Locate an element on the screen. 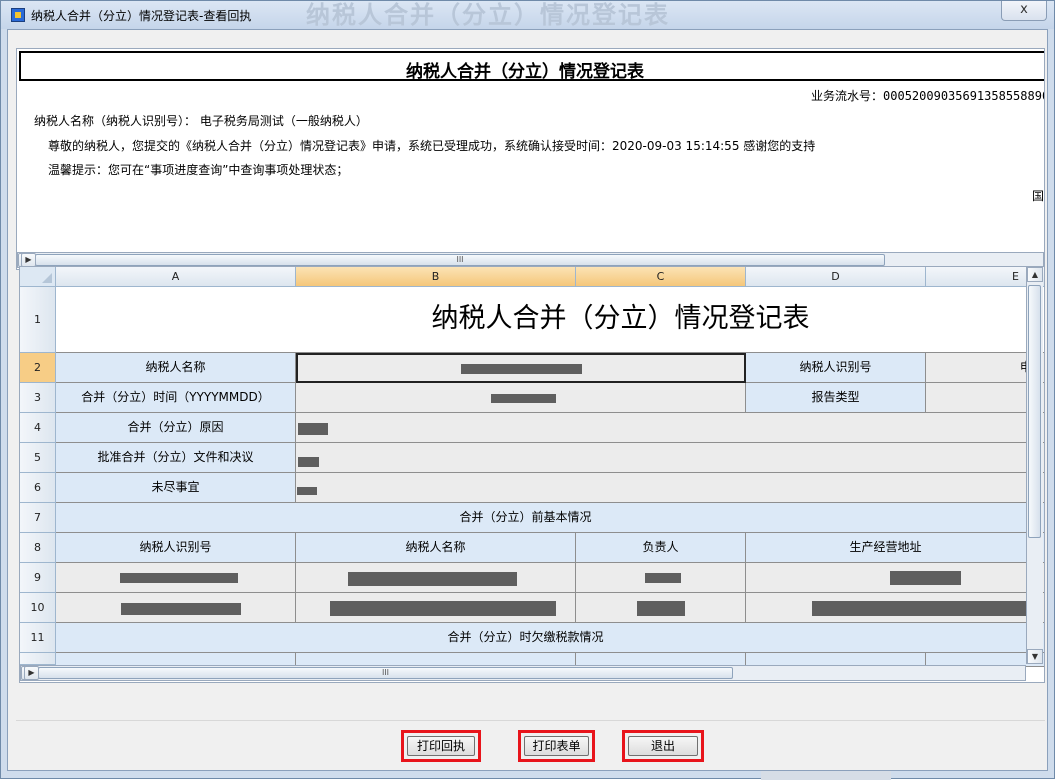  receipt-scroll-thumb: III is located at coordinates (460, 260).